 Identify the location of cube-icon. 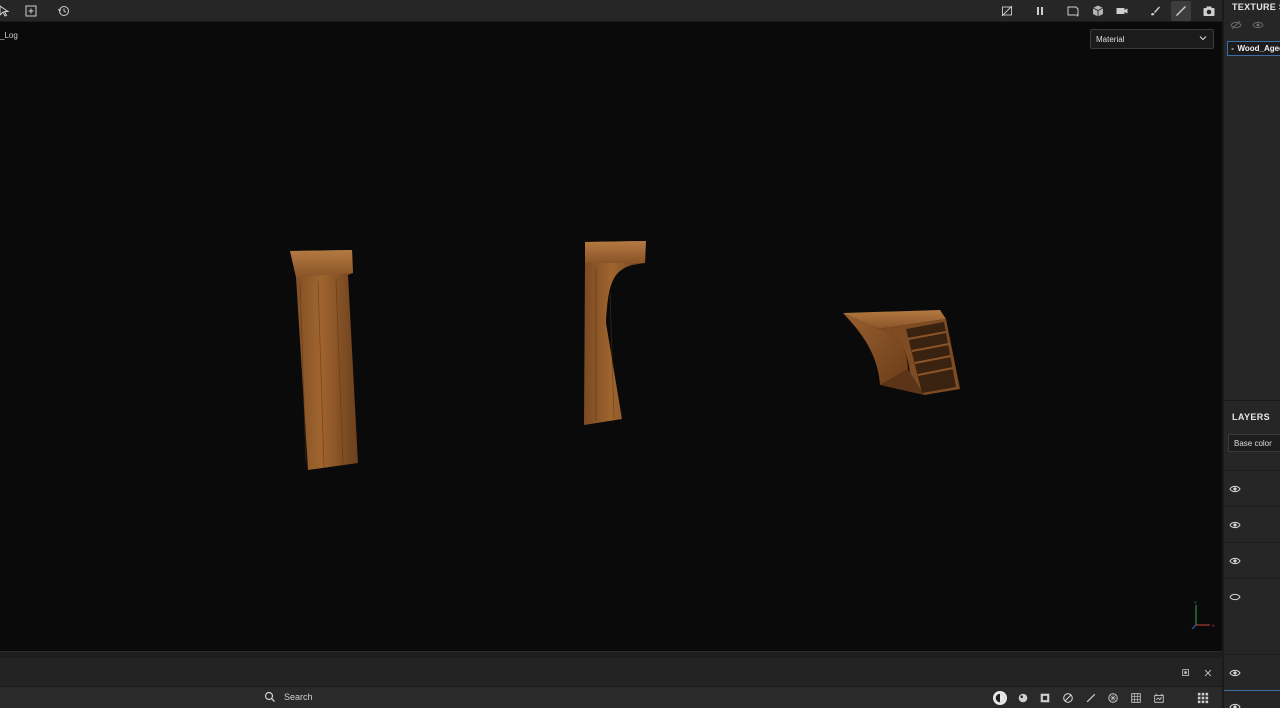
(1098, 11).